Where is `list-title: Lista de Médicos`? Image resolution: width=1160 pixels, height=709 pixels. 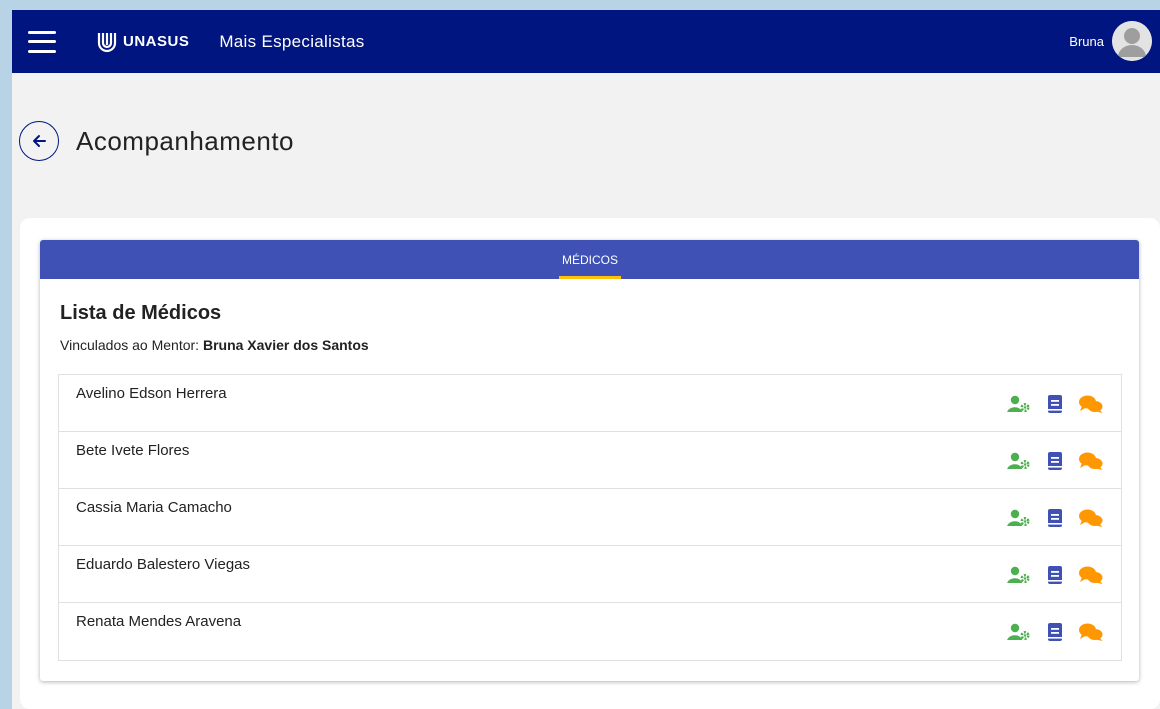
list-title: Lista de Médicos is located at coordinates (141, 313).